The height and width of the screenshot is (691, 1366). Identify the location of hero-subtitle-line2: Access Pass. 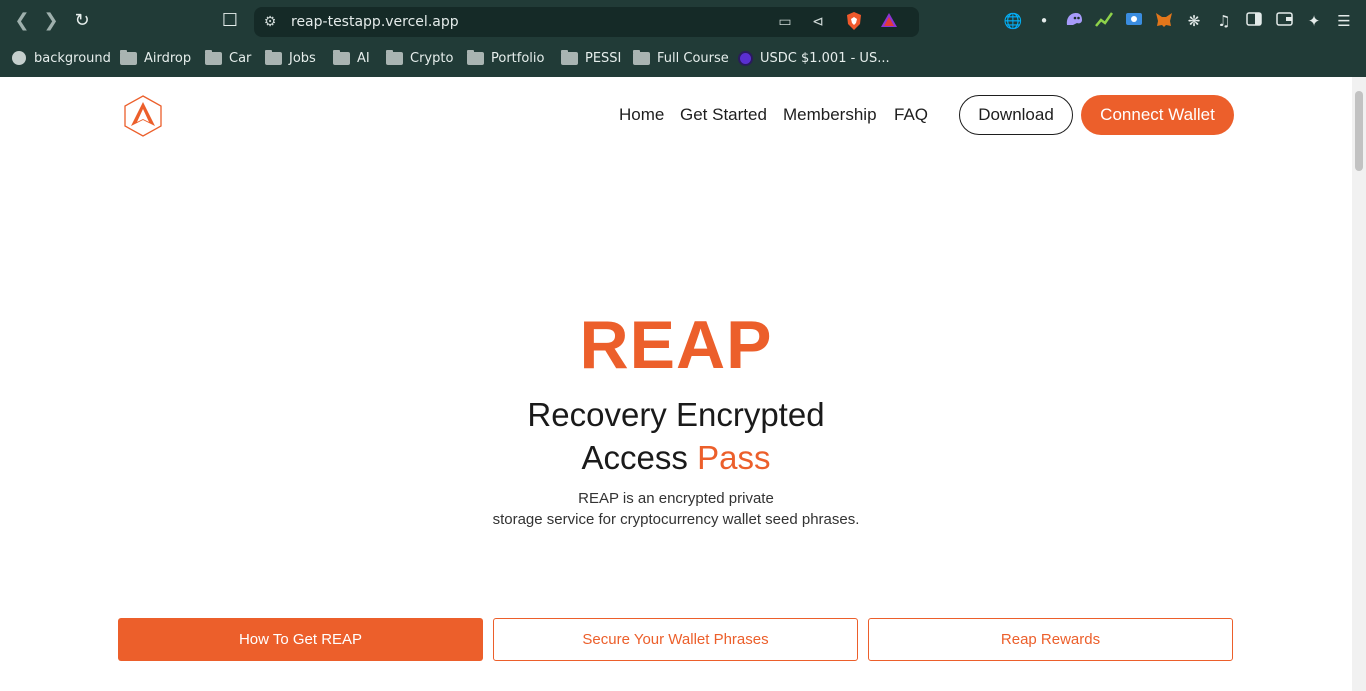
(676, 458).